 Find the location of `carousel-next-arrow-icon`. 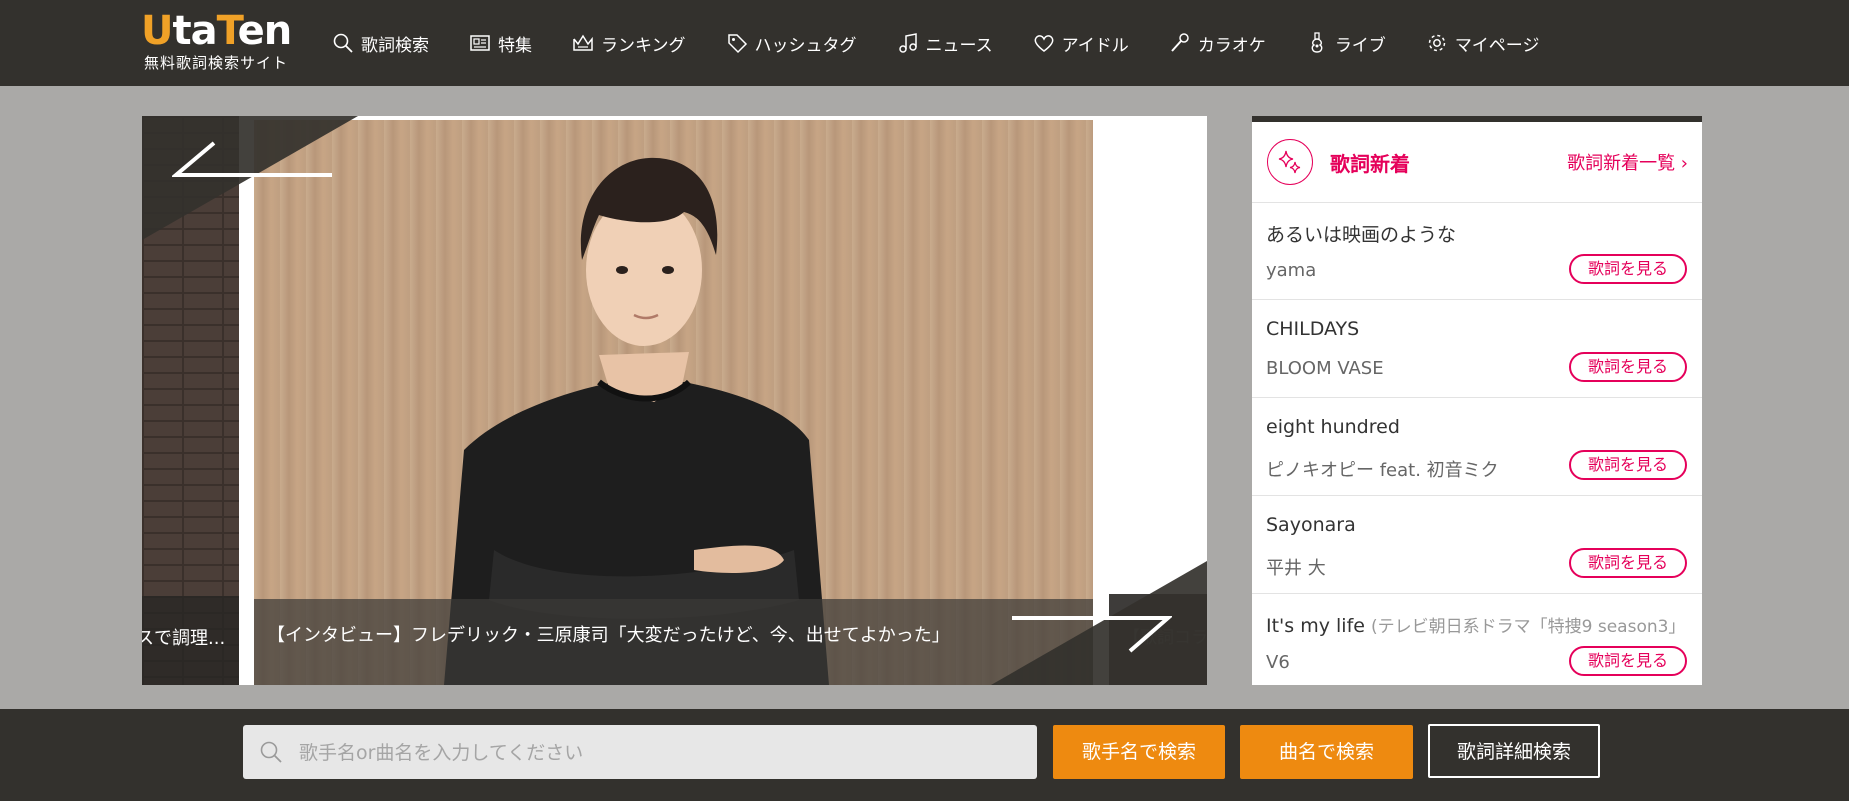

carousel-next-arrow-icon is located at coordinates (1092, 636).